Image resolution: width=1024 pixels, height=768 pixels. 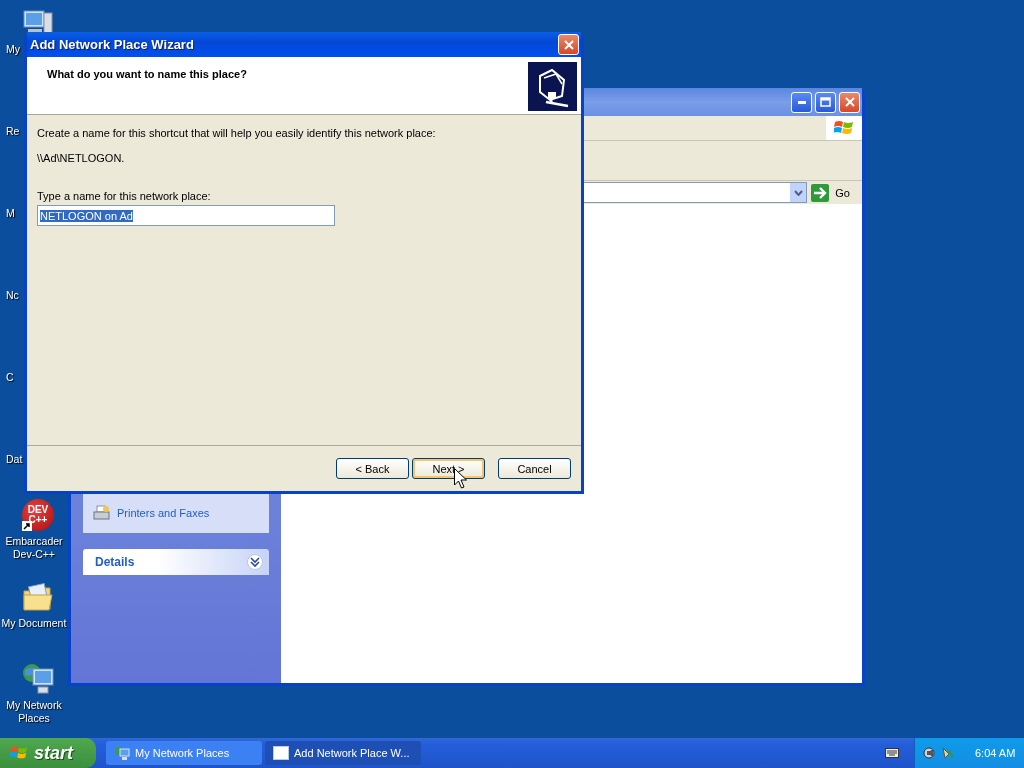 What do you see at coordinates (995, 753) in the screenshot?
I see `clock: 6:04 AM` at bounding box center [995, 753].